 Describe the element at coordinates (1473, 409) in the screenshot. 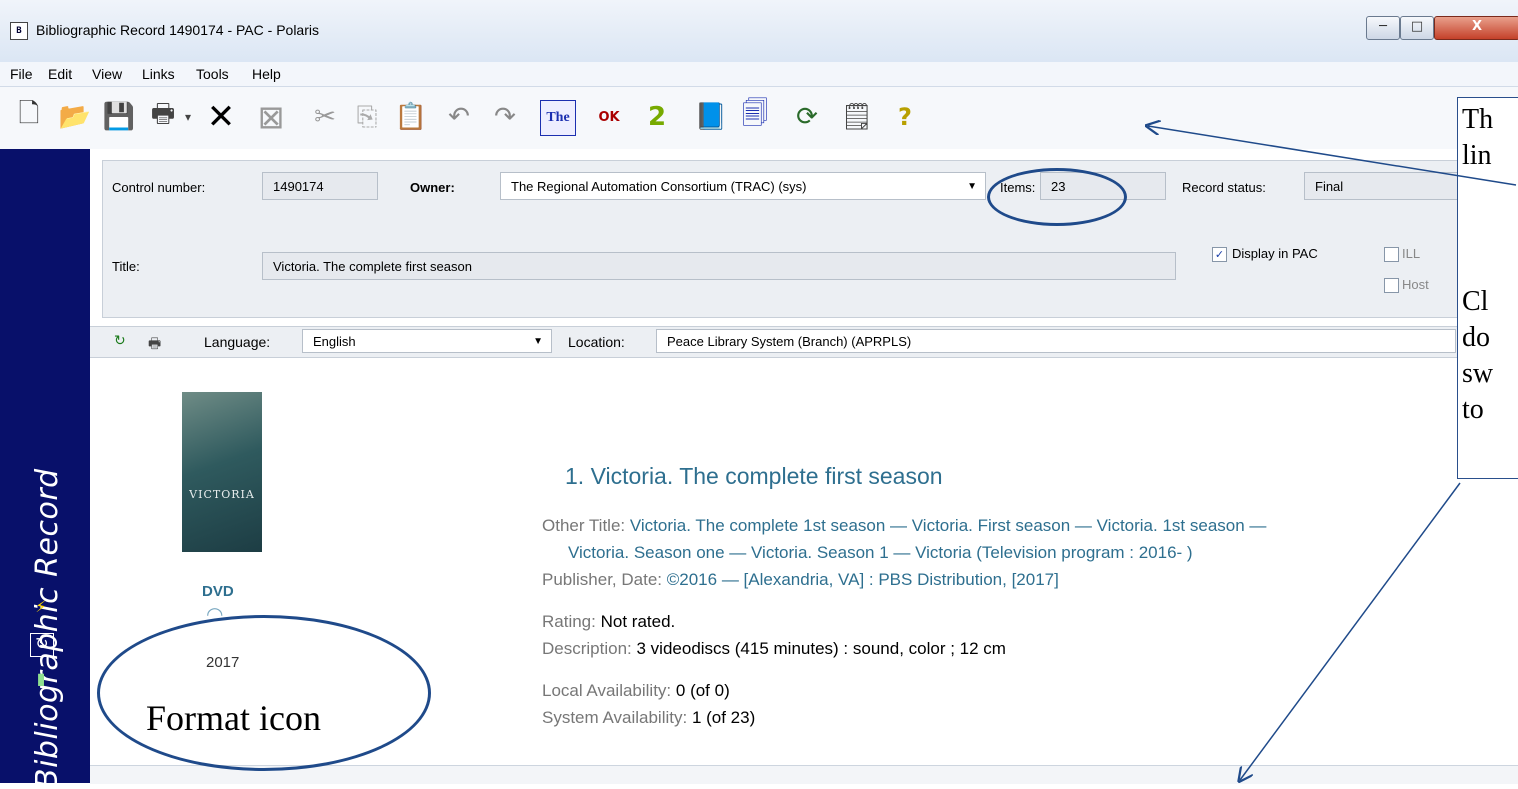

I see `callout-line: to` at that location.